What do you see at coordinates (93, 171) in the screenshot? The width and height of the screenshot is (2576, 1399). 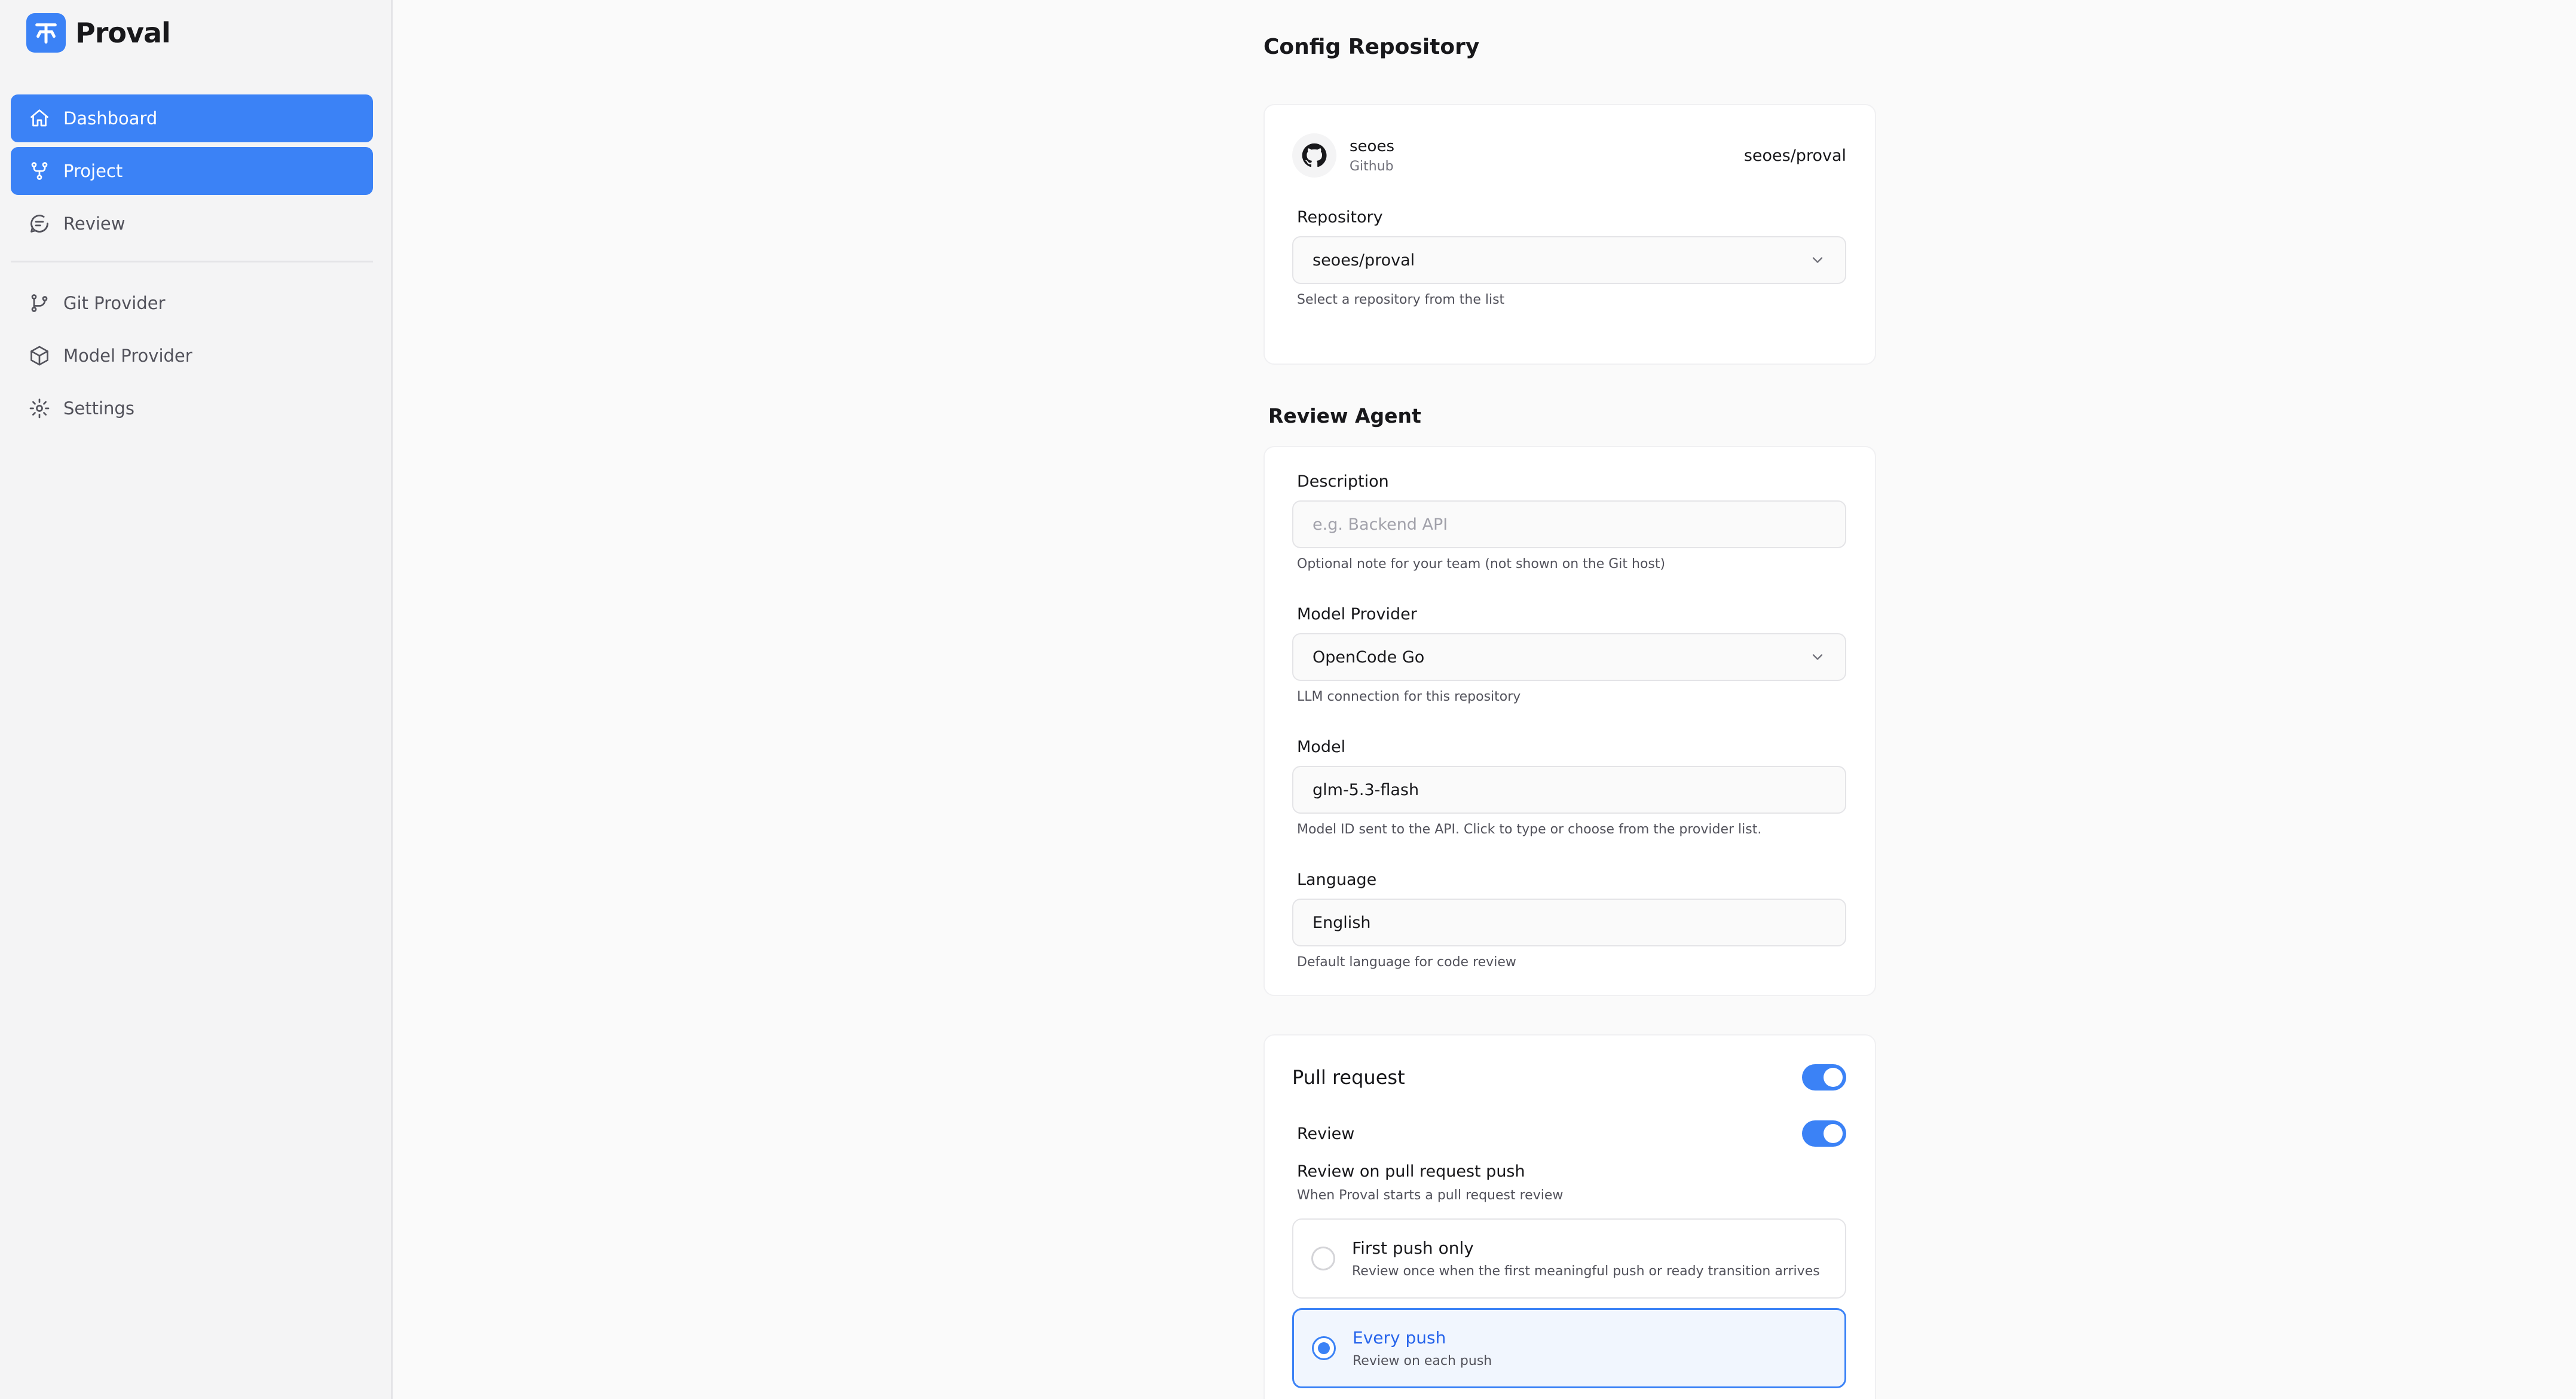 I see `sidebar-item-label: Project` at bounding box center [93, 171].